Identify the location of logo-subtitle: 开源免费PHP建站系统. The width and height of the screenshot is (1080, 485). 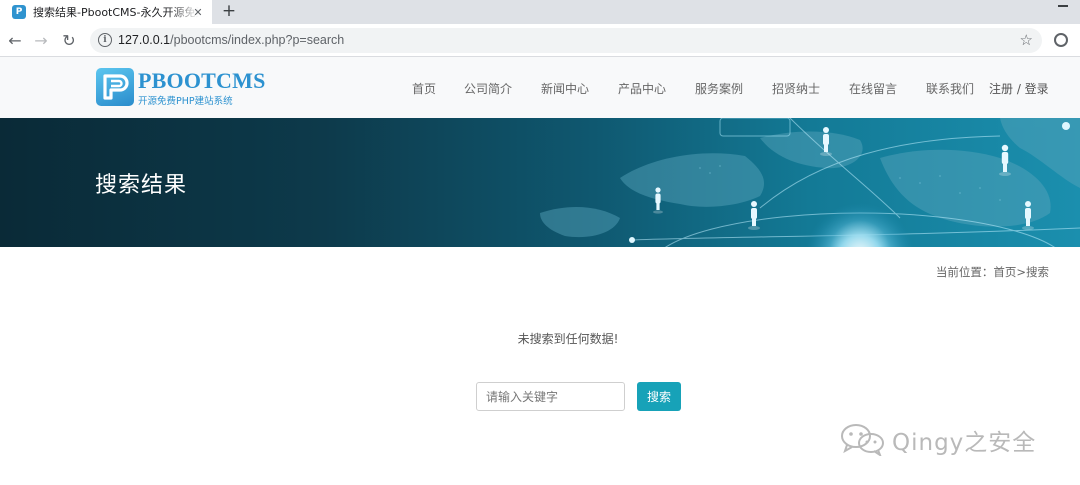
(185, 101).